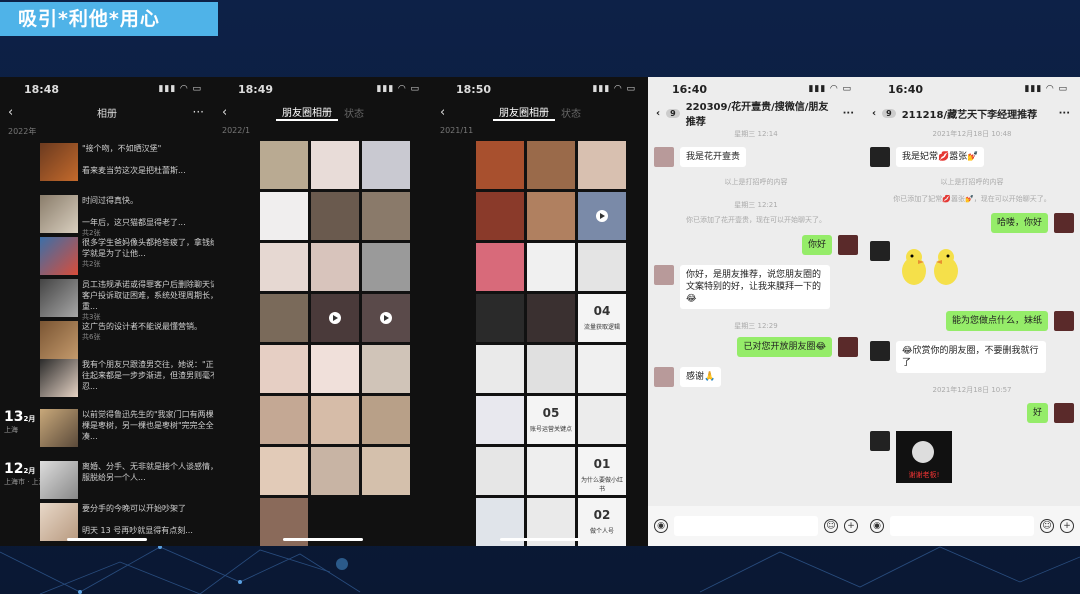  Describe the element at coordinates (918, 266) in the screenshot. I see `chat-message` at that location.